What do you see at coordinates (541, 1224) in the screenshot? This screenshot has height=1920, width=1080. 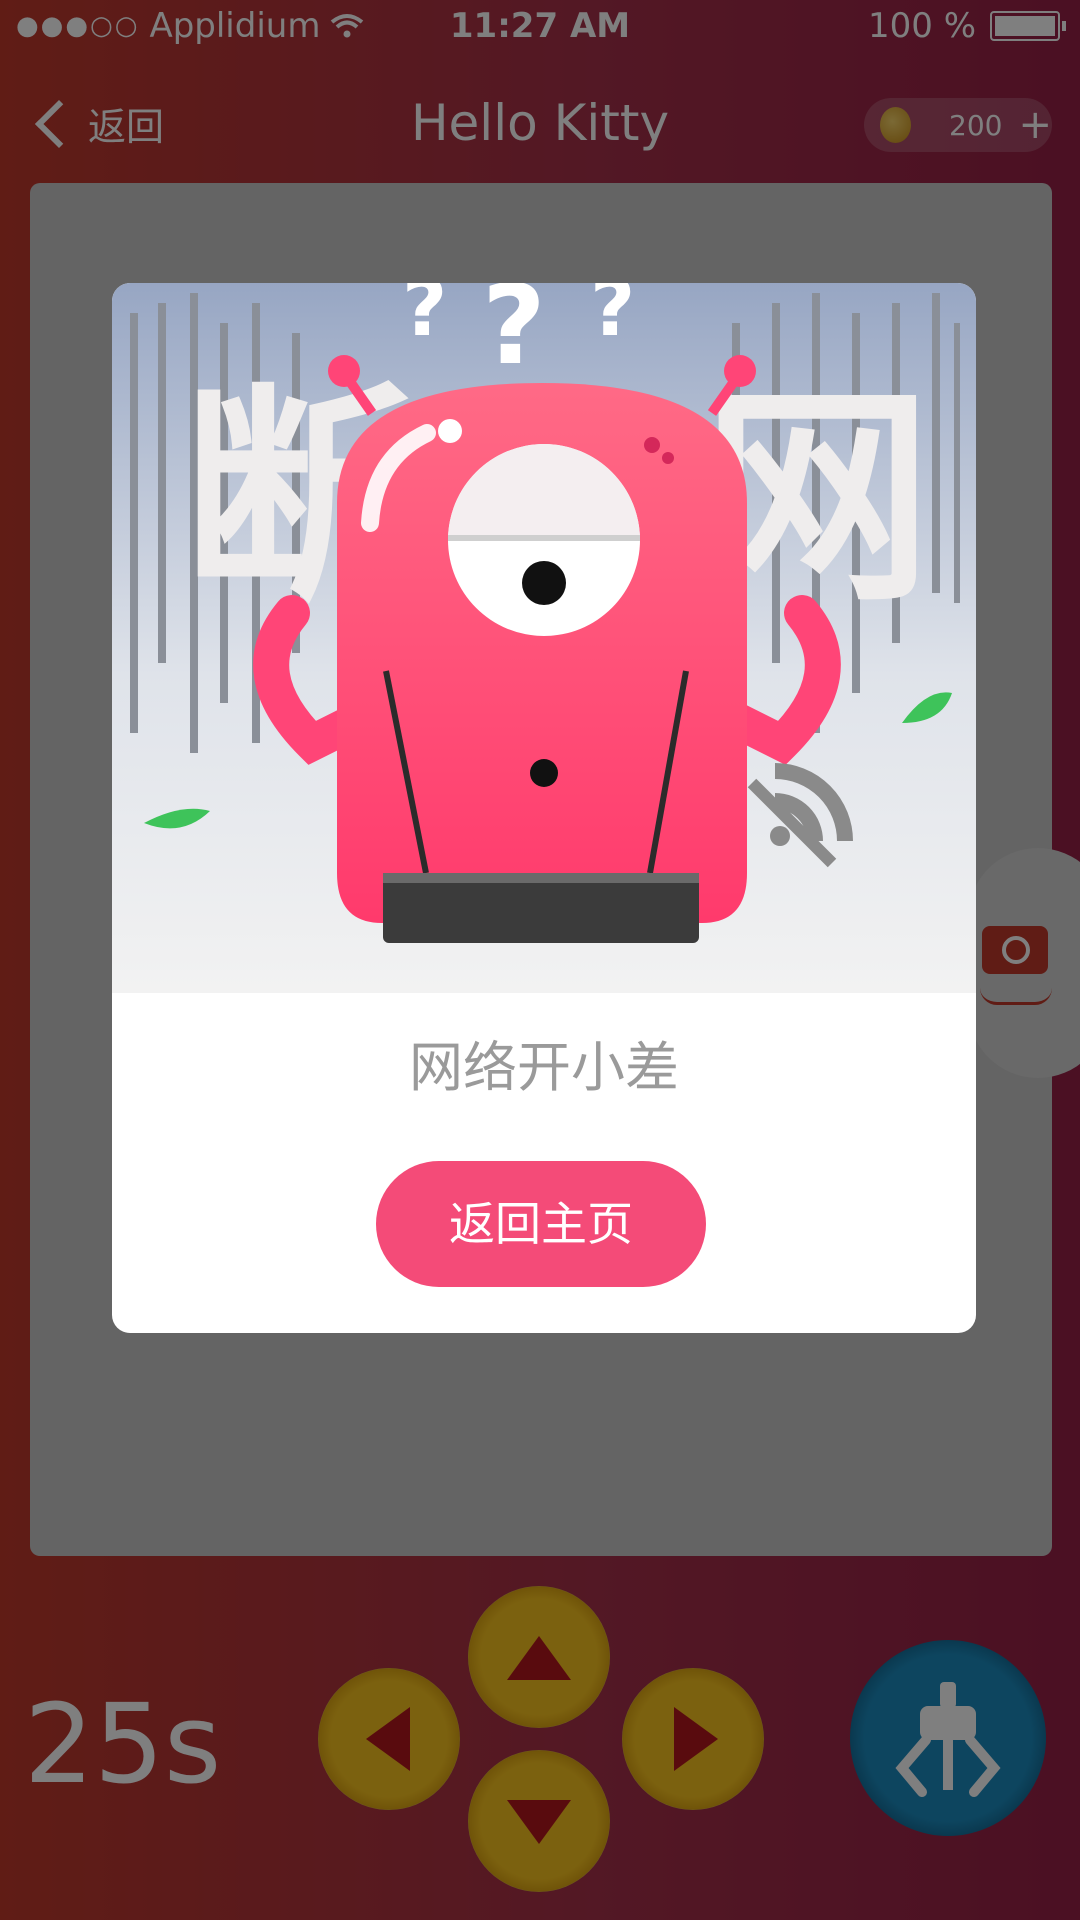 I see `return-home-button: 返回主页` at bounding box center [541, 1224].